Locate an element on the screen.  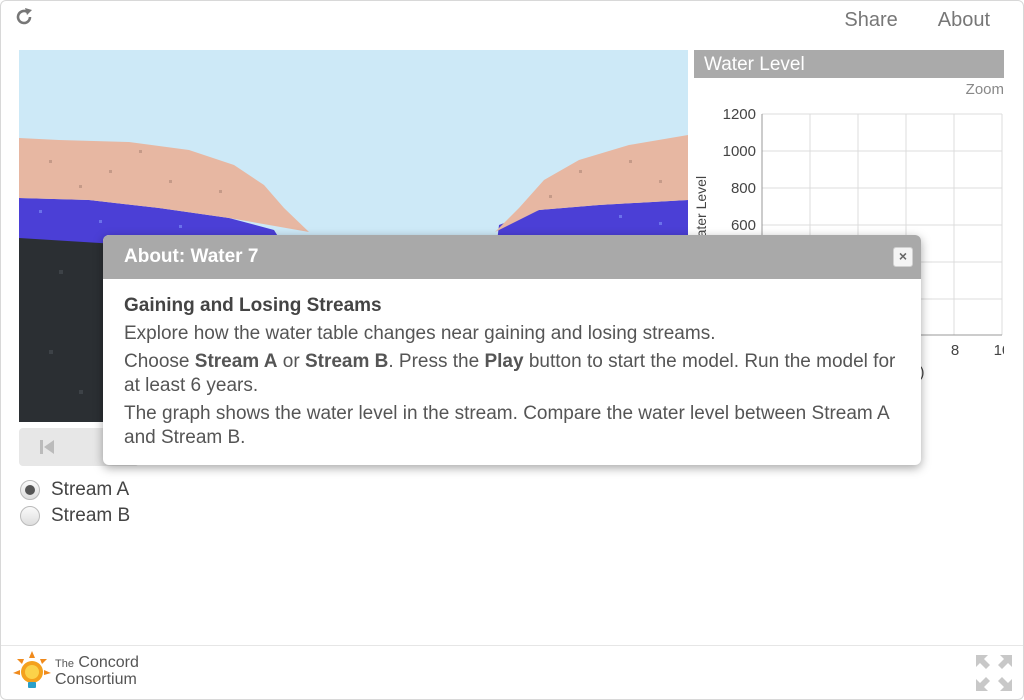
reload-icon is located at coordinates (24, 17).